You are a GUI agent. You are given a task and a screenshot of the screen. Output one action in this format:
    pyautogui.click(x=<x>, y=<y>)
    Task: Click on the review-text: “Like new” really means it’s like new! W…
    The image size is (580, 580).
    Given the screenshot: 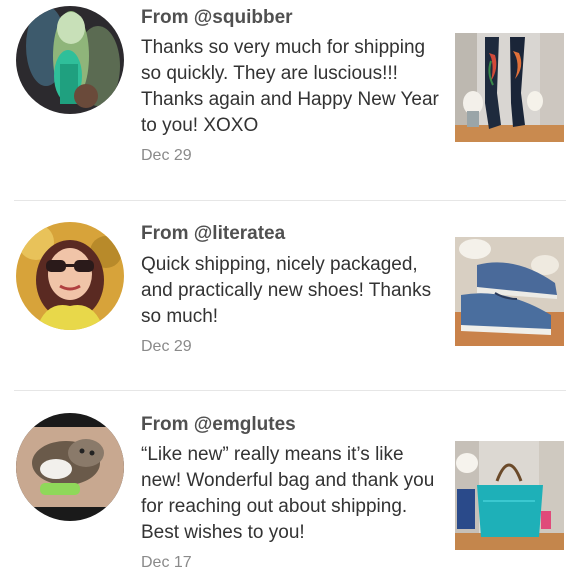 What is the action you would take?
    pyautogui.click(x=288, y=493)
    